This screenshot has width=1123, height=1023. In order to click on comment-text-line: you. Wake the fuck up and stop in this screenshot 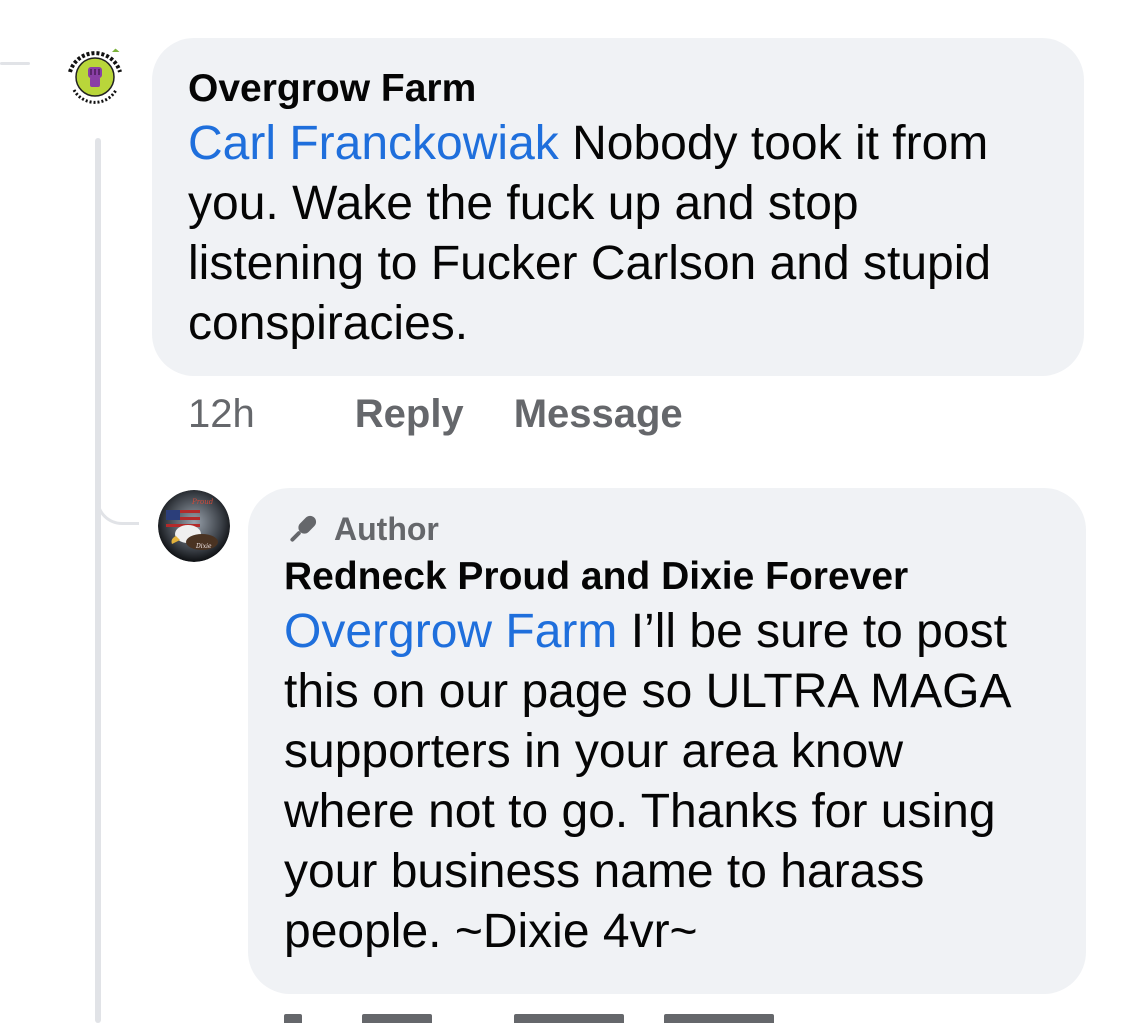, I will do `click(523, 203)`.